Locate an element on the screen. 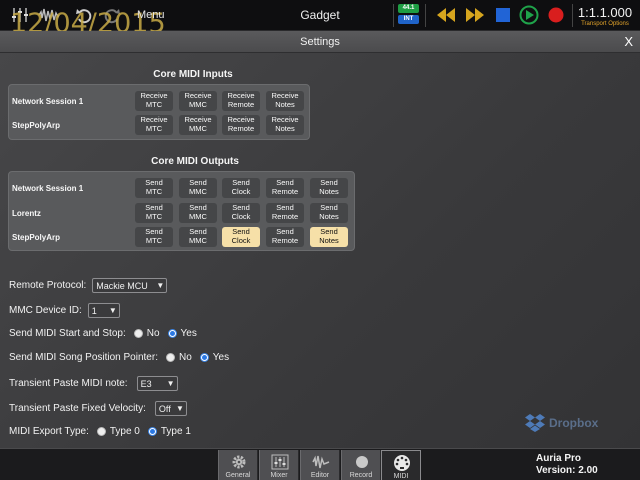  settings-header: Settings X is located at coordinates (320, 42).